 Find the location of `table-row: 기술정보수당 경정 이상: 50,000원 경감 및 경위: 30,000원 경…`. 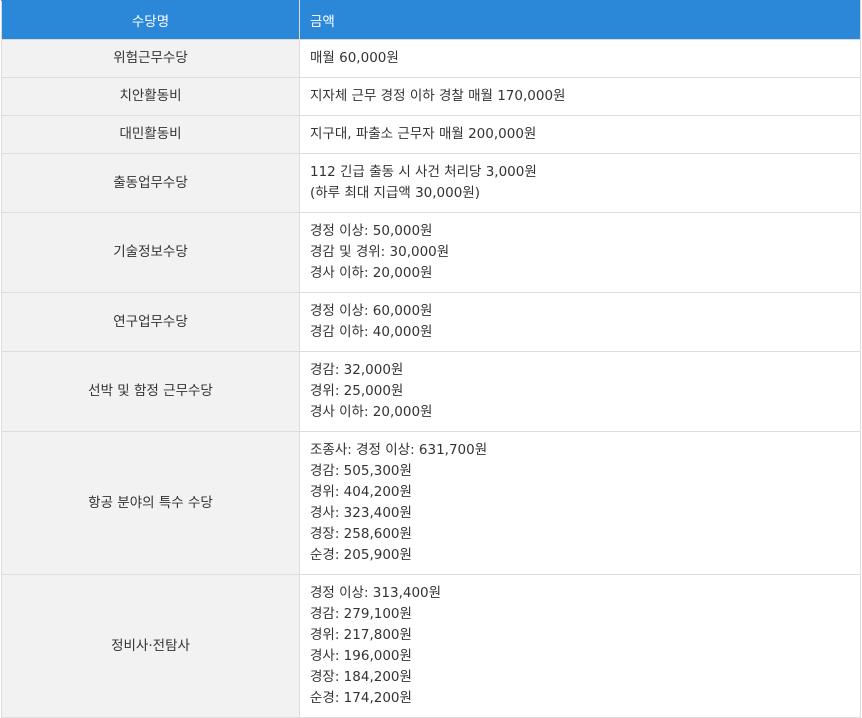

table-row: 기술정보수당 경정 이상: 50,000원 경감 및 경위: 30,000원 경… is located at coordinates (431, 252).